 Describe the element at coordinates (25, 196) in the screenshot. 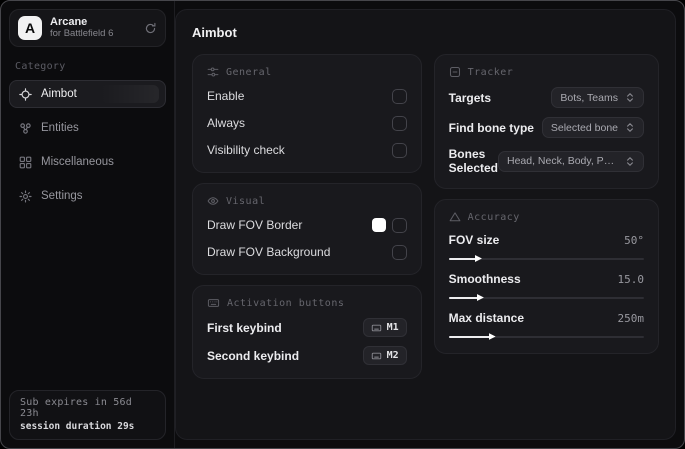

I see `gear-icon` at that location.